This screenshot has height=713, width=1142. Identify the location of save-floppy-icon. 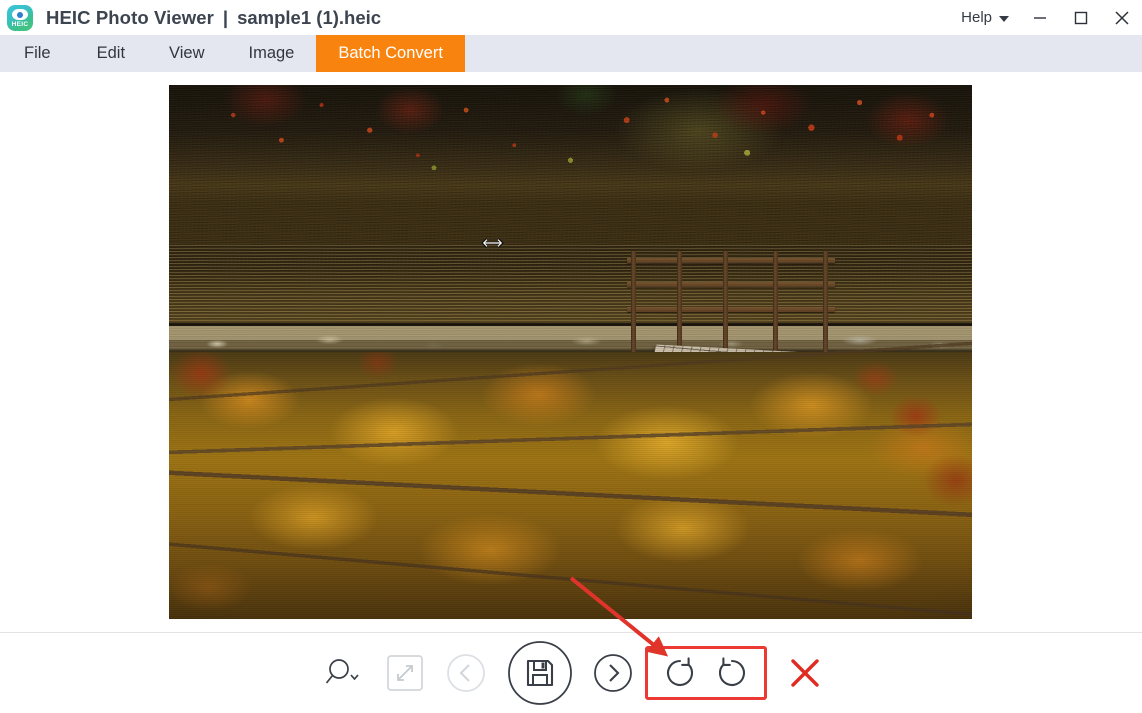
(540, 673).